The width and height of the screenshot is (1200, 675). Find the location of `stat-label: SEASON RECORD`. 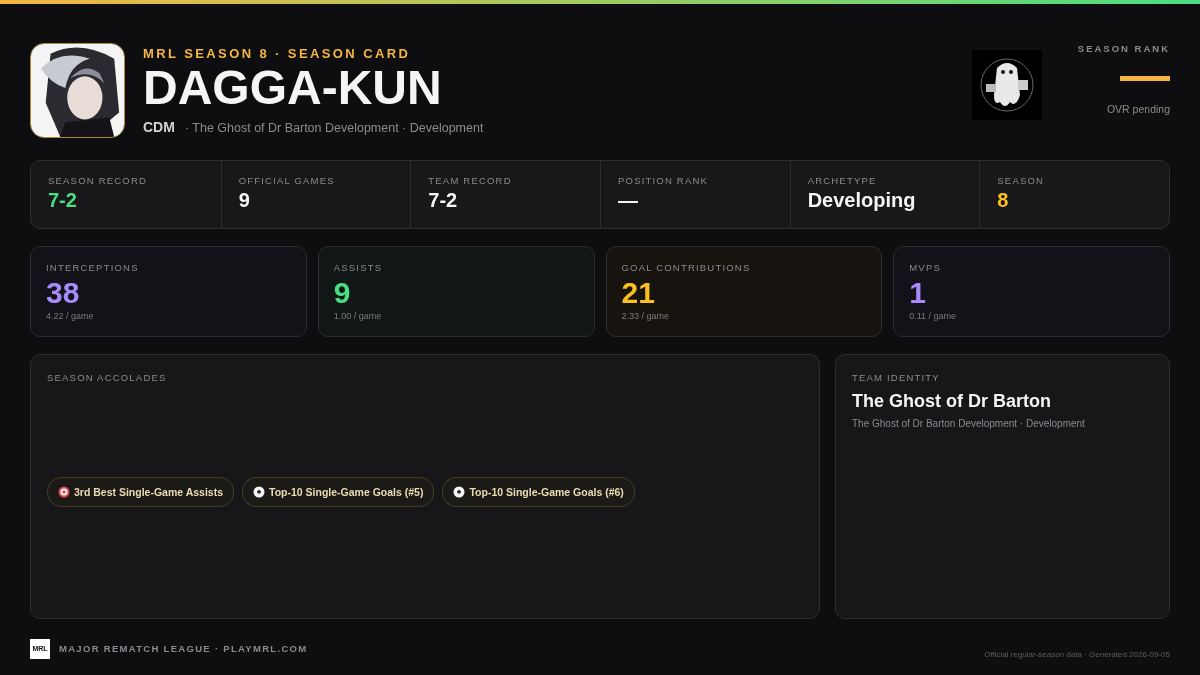

stat-label: SEASON RECORD is located at coordinates (98, 180).